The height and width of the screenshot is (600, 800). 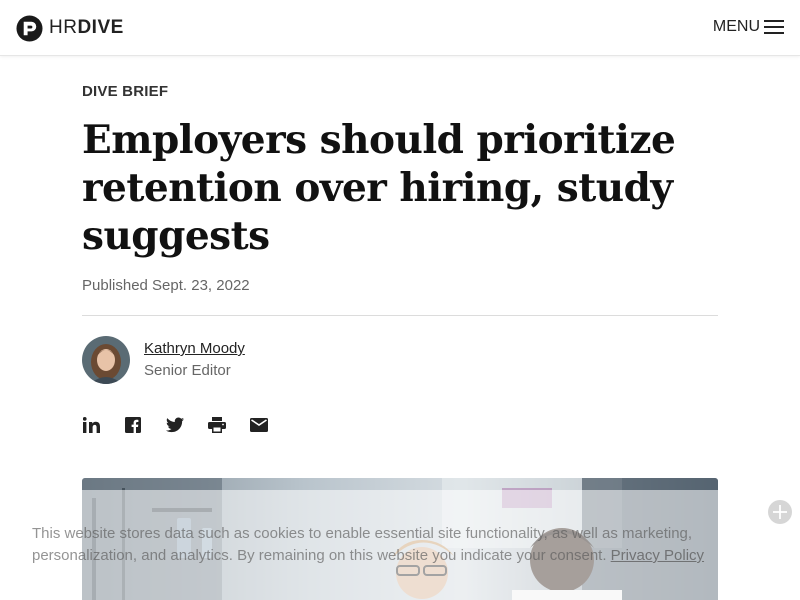 I want to click on email-icon, so click(x=259, y=425).